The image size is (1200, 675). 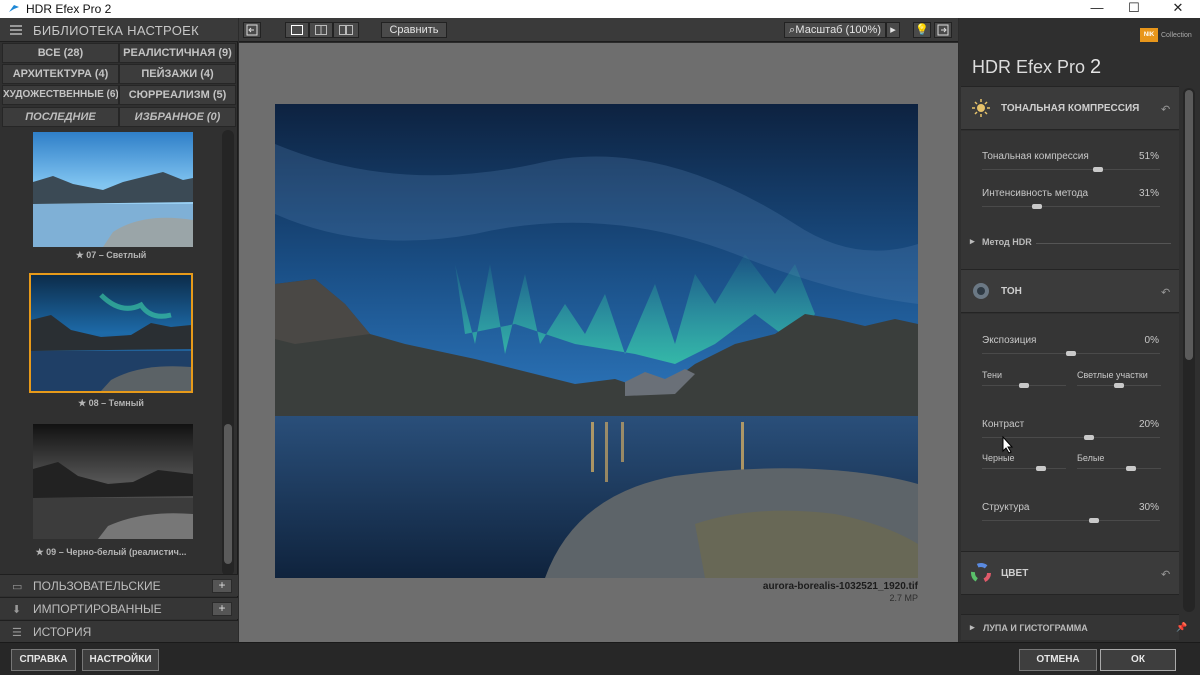 What do you see at coordinates (60, 53) in the screenshot?
I see `category-all: ВСЕ (28)` at bounding box center [60, 53].